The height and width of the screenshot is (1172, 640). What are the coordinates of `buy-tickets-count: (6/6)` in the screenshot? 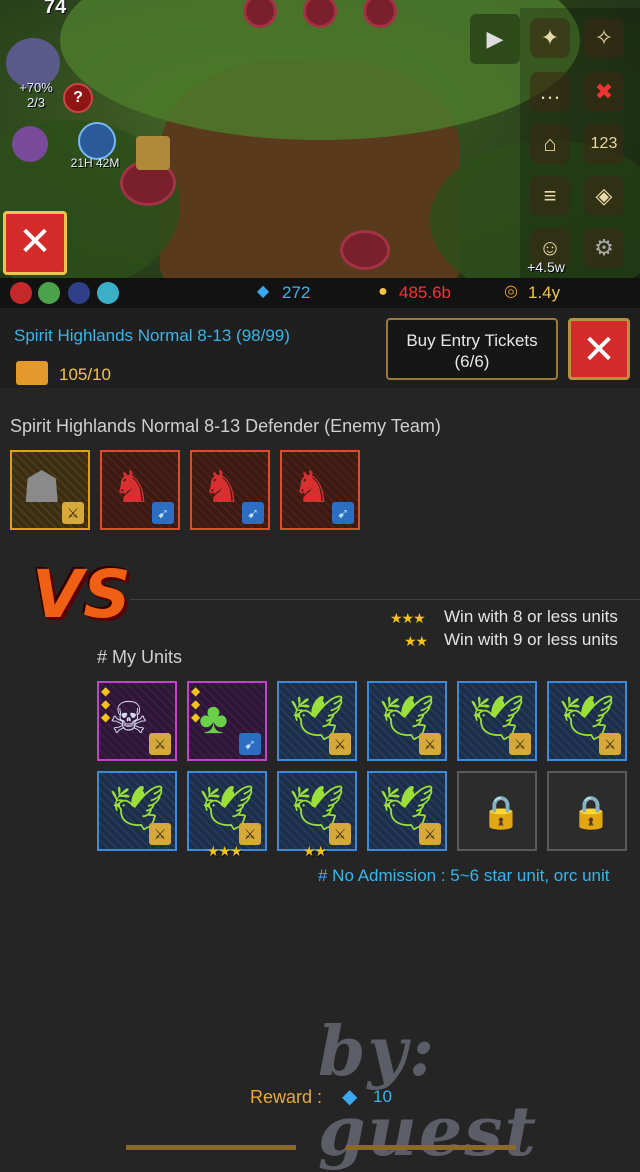 It's located at (472, 361).